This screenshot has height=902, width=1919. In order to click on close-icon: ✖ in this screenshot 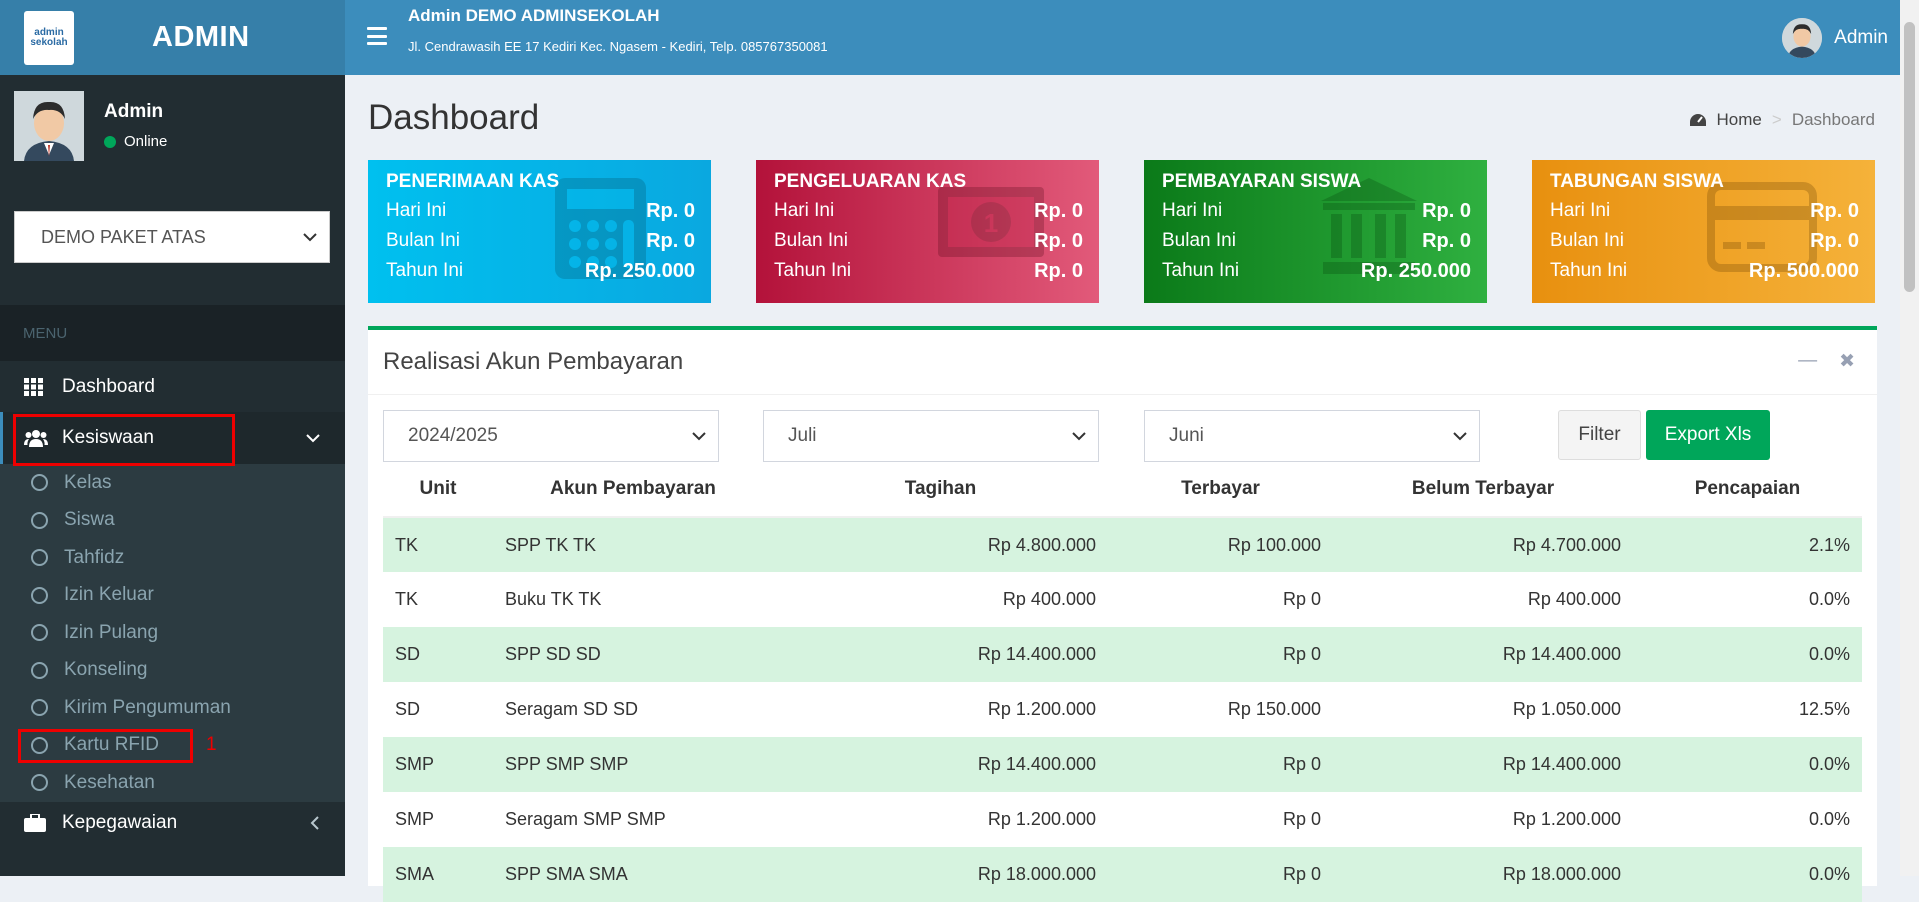, I will do `click(1847, 361)`.